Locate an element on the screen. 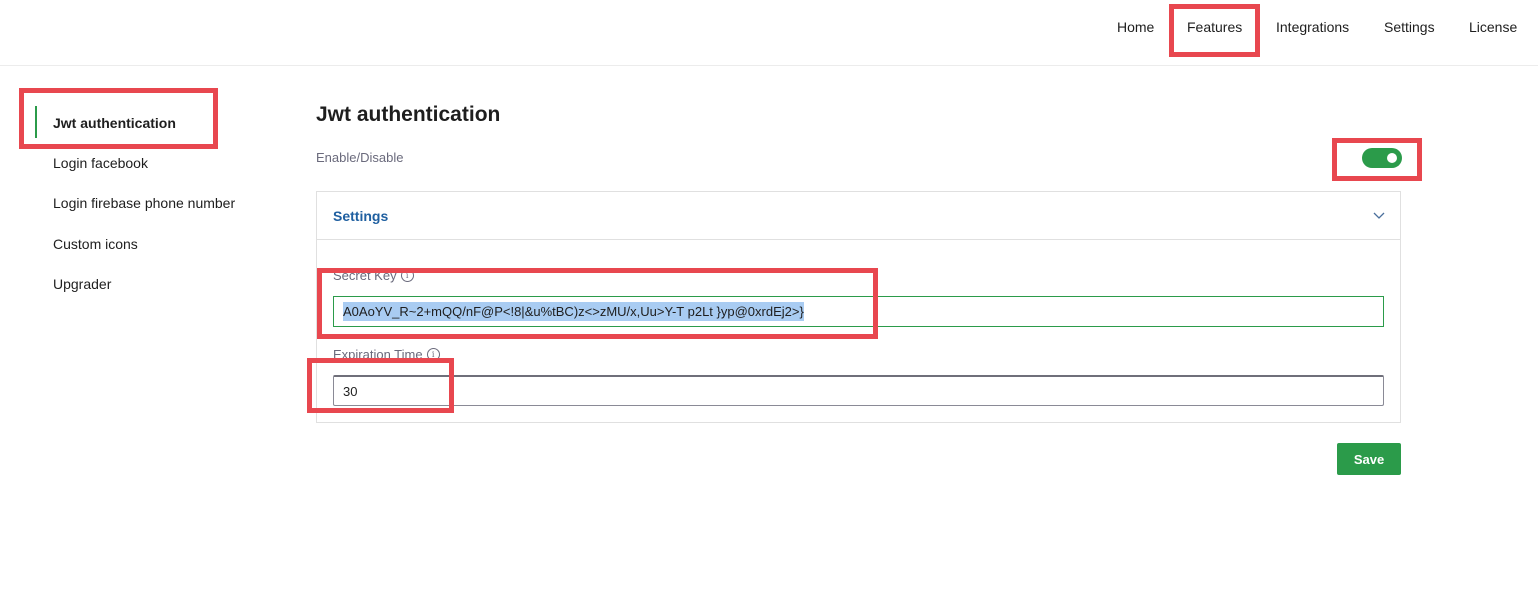 The image size is (1538, 606). sidebar-active-indicator is located at coordinates (36, 122).